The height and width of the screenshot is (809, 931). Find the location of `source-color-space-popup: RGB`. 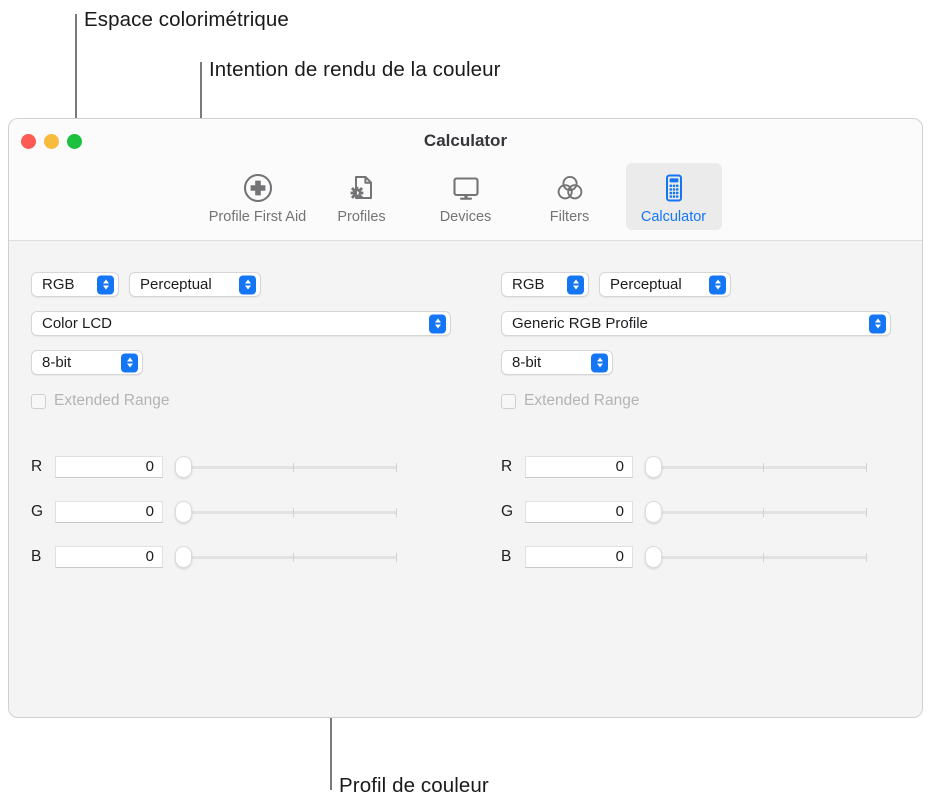

source-color-space-popup: RGB is located at coordinates (75, 284).